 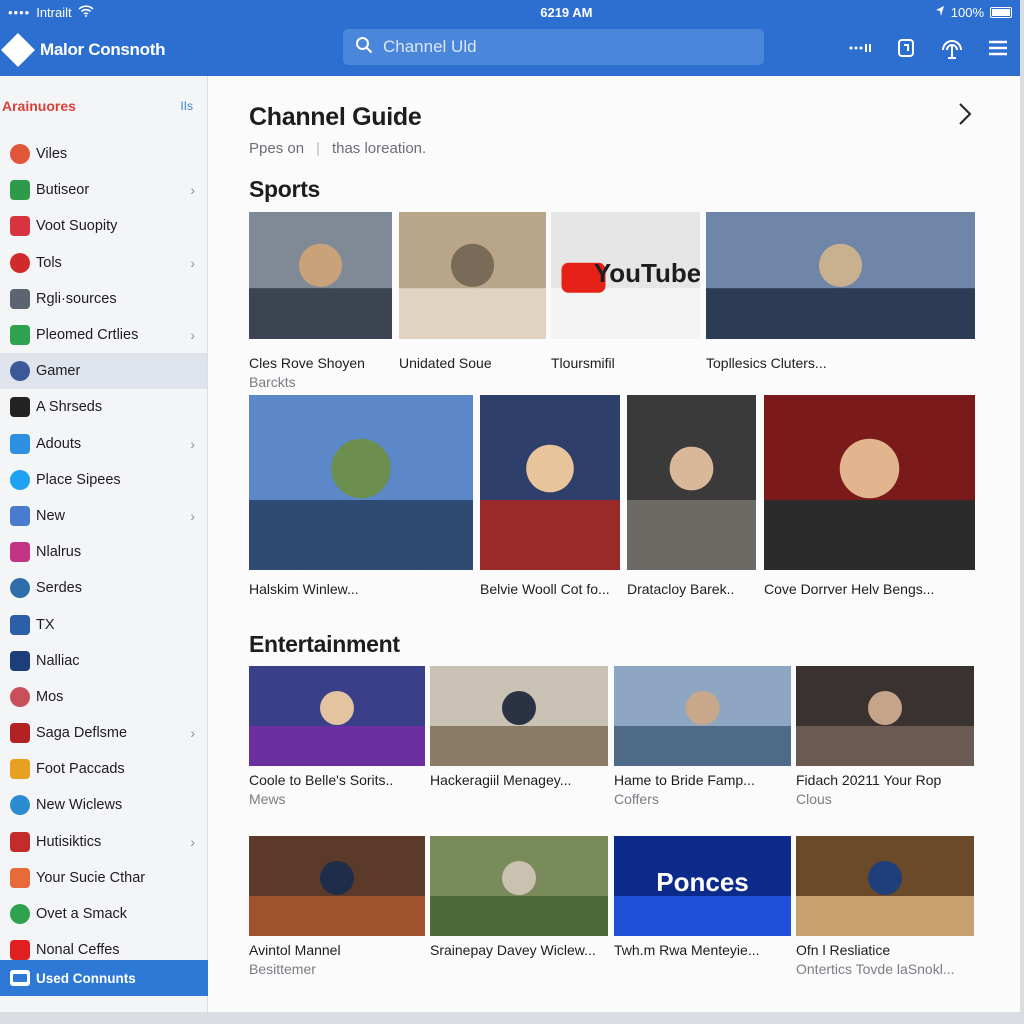 I want to click on sidebar-item-label: A Shrseds, so click(x=69, y=407).